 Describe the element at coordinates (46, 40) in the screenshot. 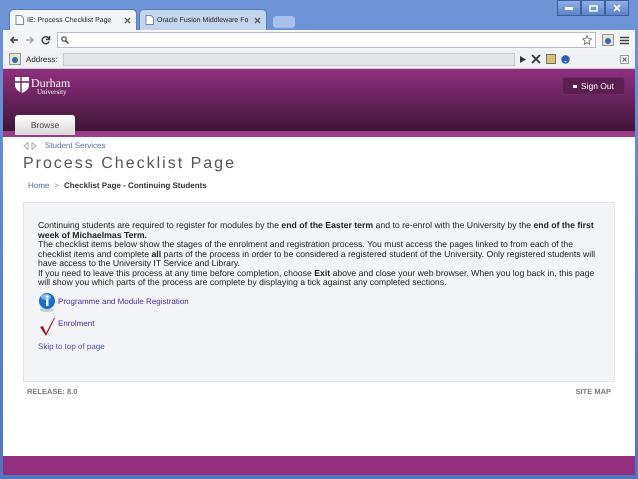

I see `reload-icon` at that location.